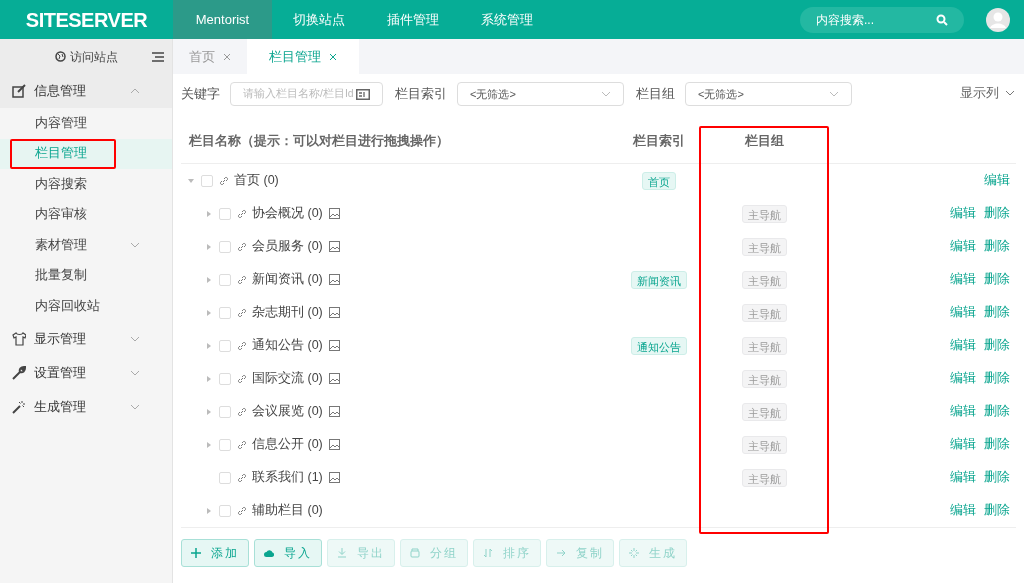  I want to click on tab: 首页, so click(210, 56).